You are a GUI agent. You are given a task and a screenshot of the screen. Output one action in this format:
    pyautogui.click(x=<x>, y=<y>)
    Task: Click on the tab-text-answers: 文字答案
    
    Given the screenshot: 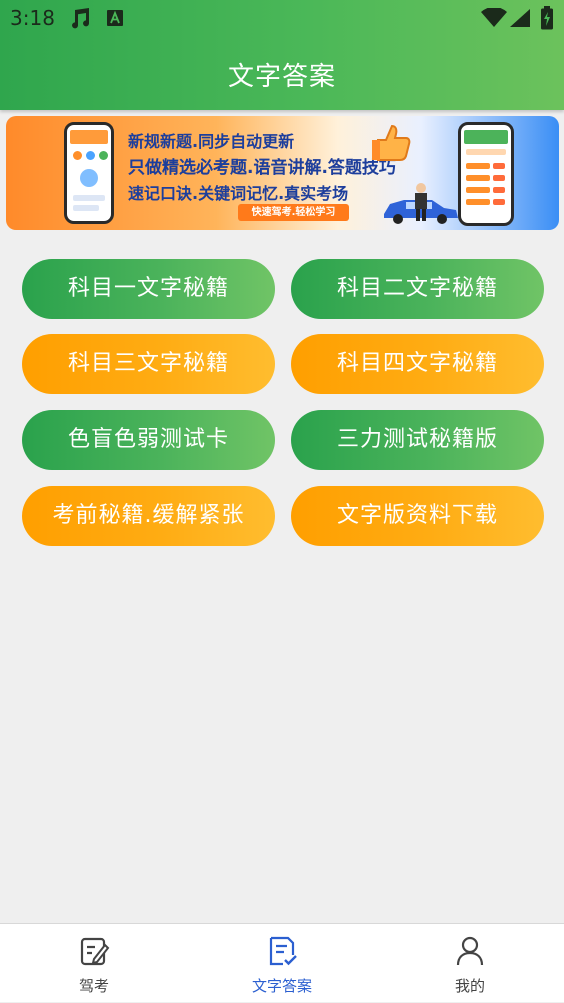 What is the action you would take?
    pyautogui.click(x=282, y=963)
    